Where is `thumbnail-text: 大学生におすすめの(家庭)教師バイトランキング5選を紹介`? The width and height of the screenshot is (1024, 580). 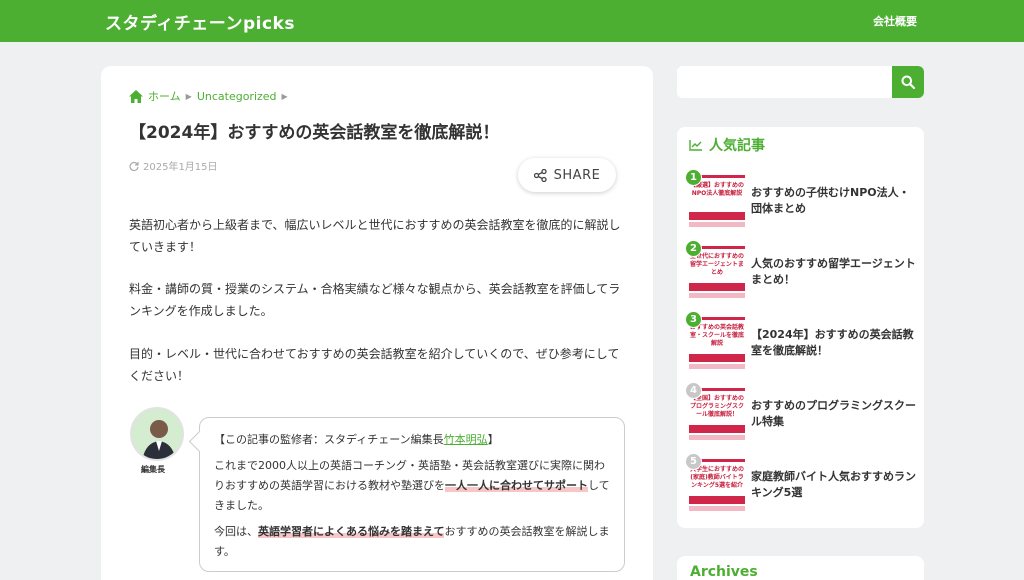
thumbnail-text: 大学生におすすめの(家庭)教師バイトランキング5選を紹介 is located at coordinates (716, 477).